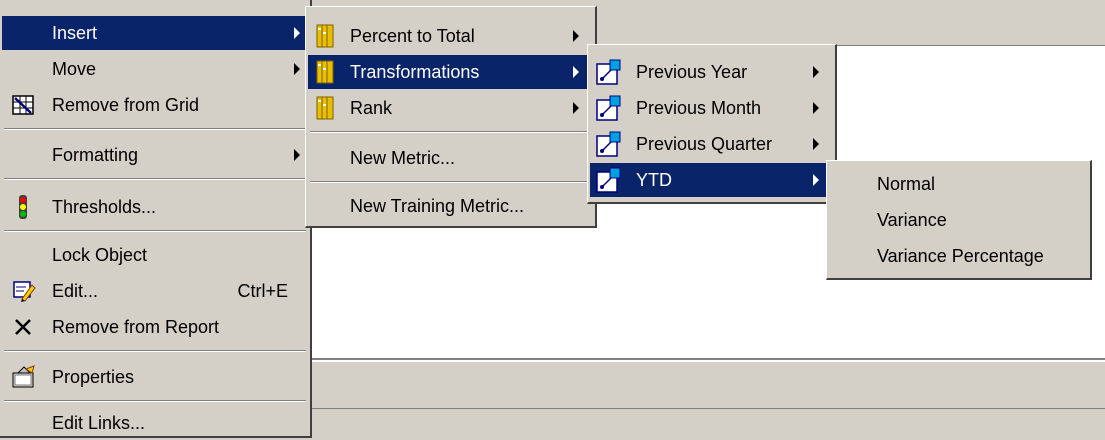 Image resolution: width=1105 pixels, height=440 pixels. Describe the element at coordinates (262, 290) in the screenshot. I see `shortcut-label: Ctrl+E` at that location.